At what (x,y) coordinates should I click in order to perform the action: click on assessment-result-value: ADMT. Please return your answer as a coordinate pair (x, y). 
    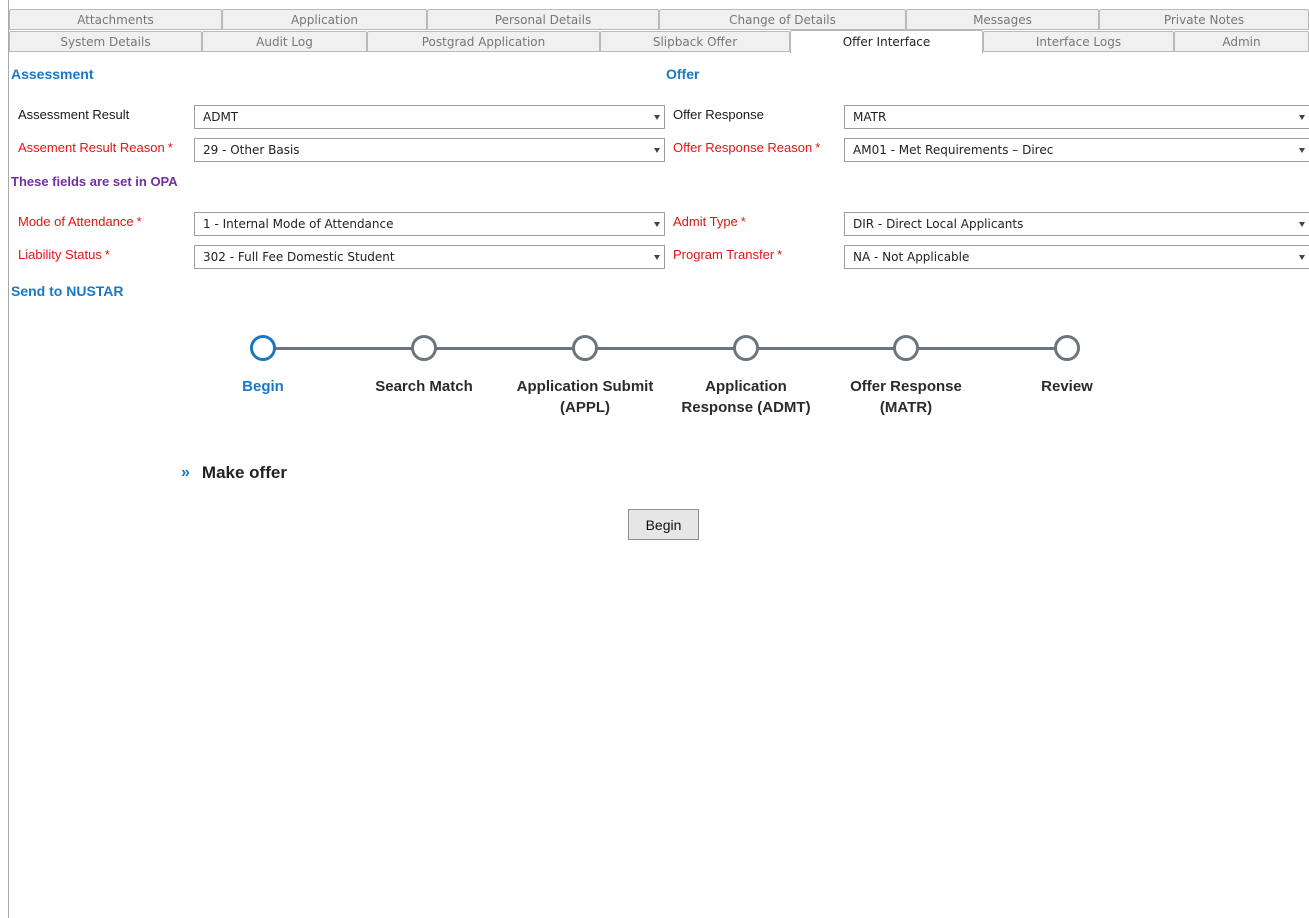
    Looking at the image, I should click on (221, 117).